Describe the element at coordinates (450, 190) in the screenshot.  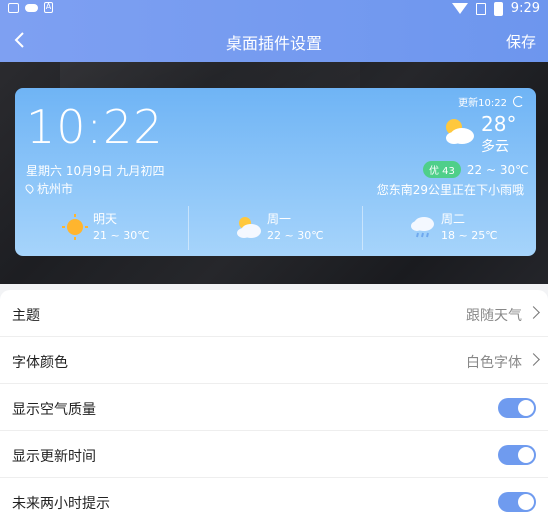
I see `rain-tip: 您东南29公里正在下小雨哦` at that location.